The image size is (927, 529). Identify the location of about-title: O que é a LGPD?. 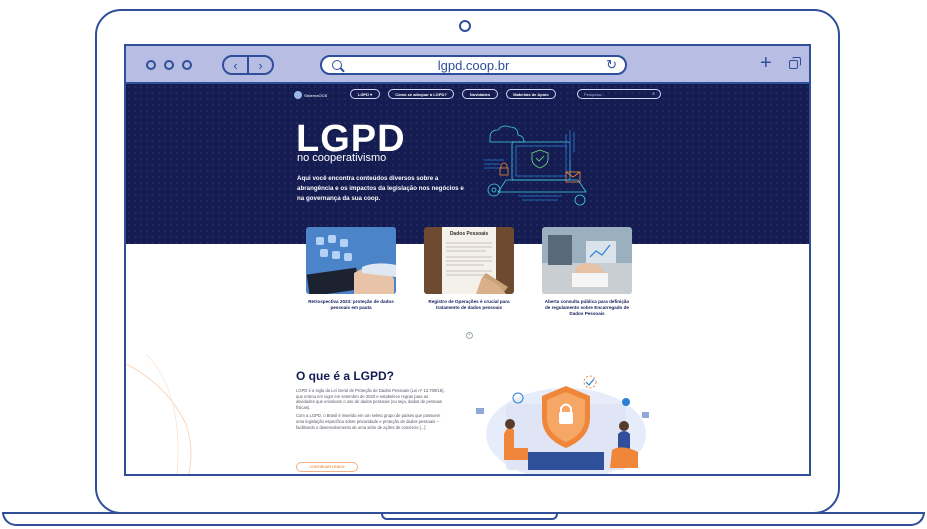
(345, 376).